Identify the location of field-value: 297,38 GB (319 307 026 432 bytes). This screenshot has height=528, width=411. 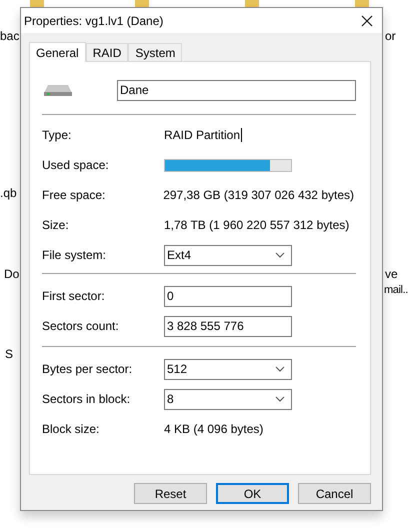
(258, 195).